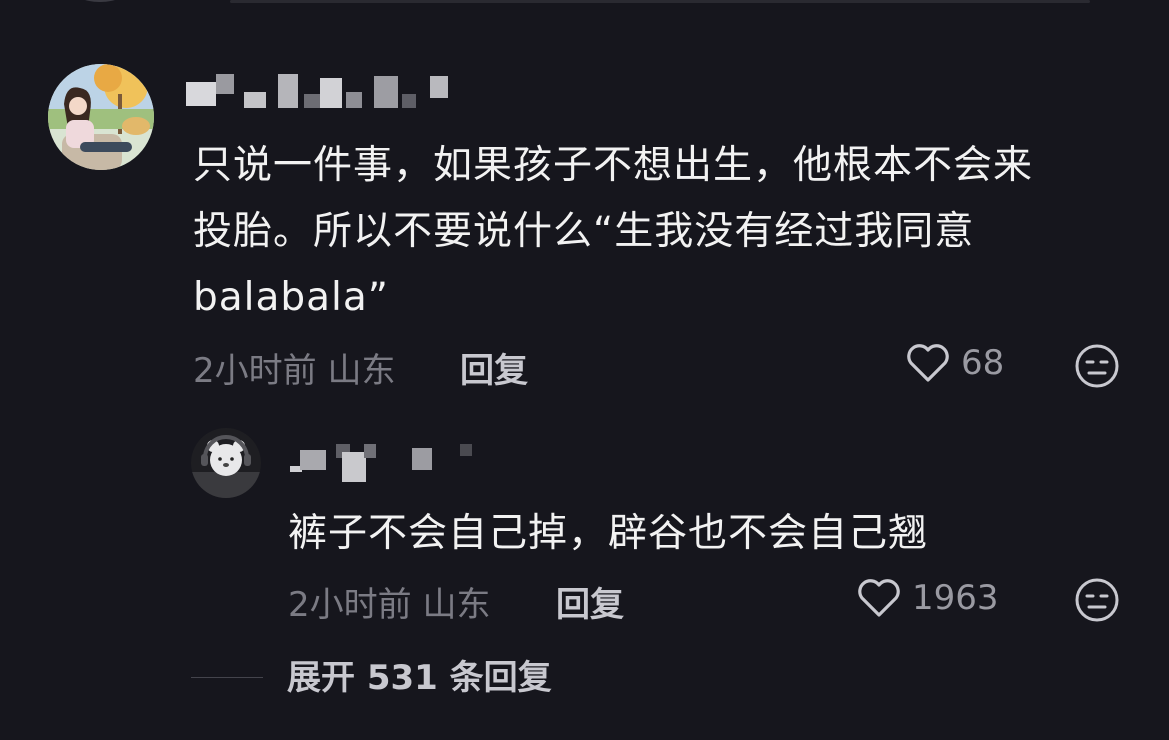  Describe the element at coordinates (584, 231) in the screenshot. I see `comment-line: 投胎。所以不要说什么“生我没有经过我同意` at that location.